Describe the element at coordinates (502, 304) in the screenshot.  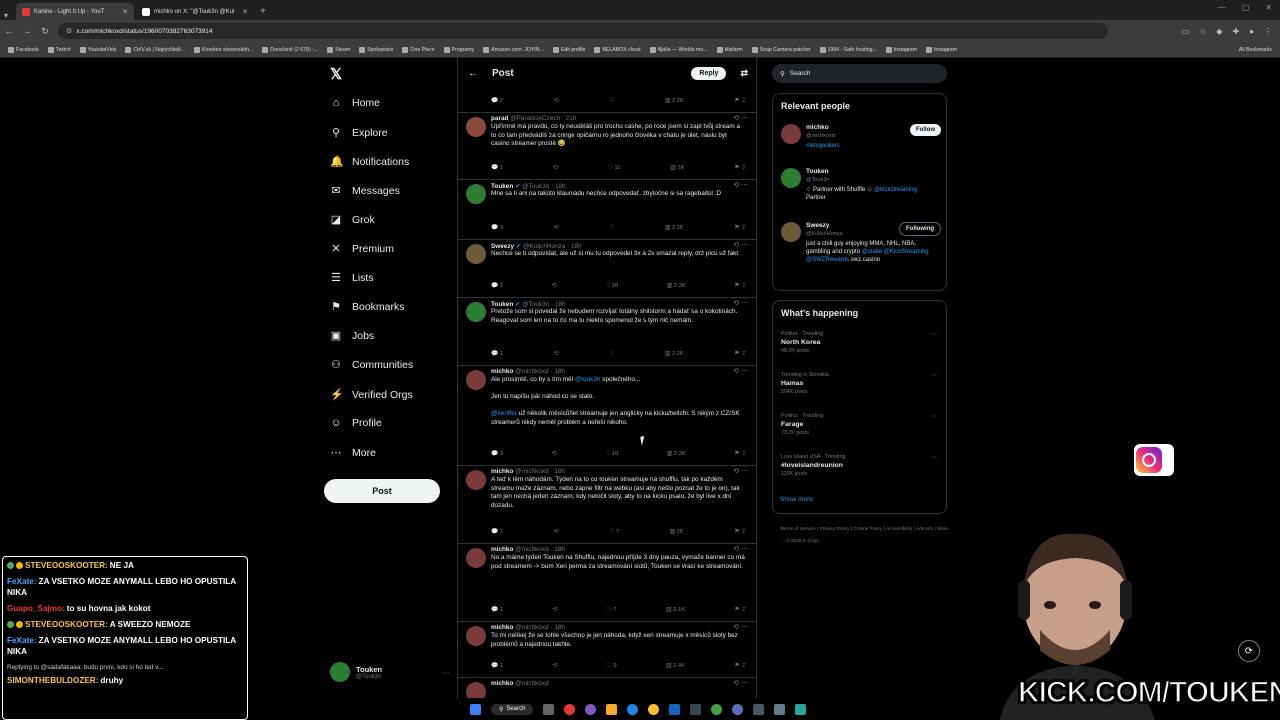
I see `author-name: Touken` at that location.